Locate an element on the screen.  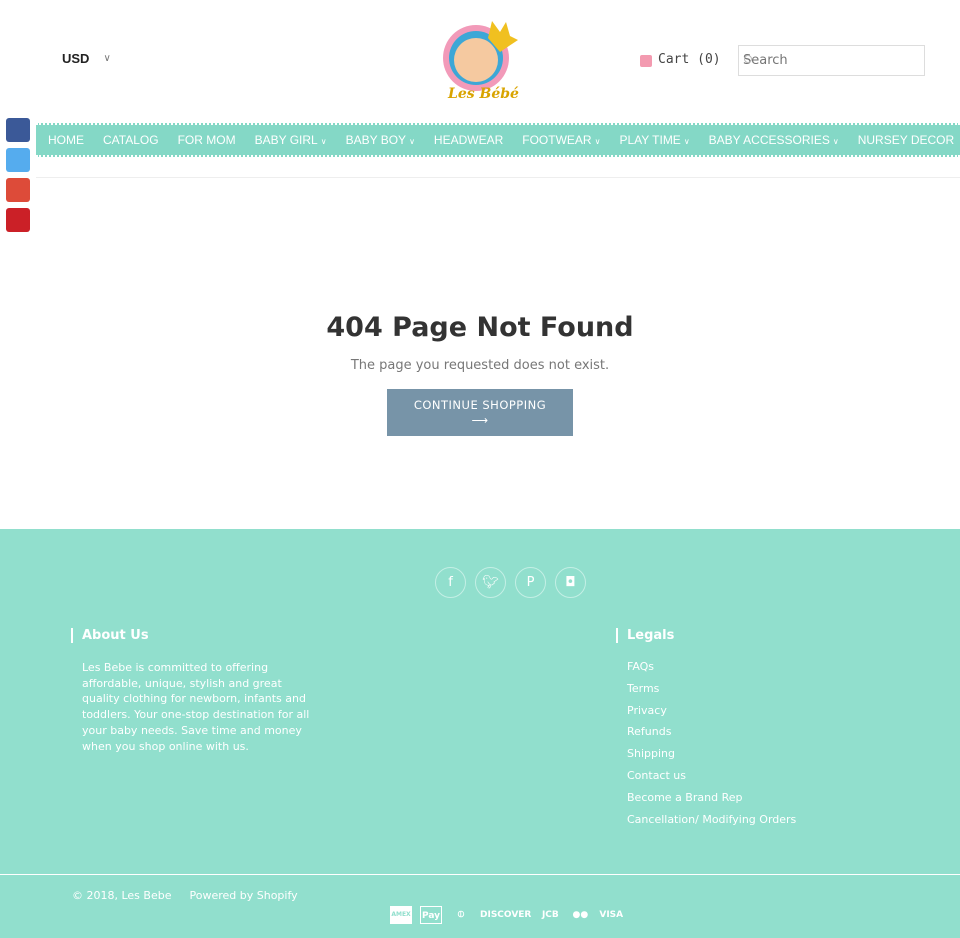
payment-icon: AMEX is located at coordinates (401, 915).